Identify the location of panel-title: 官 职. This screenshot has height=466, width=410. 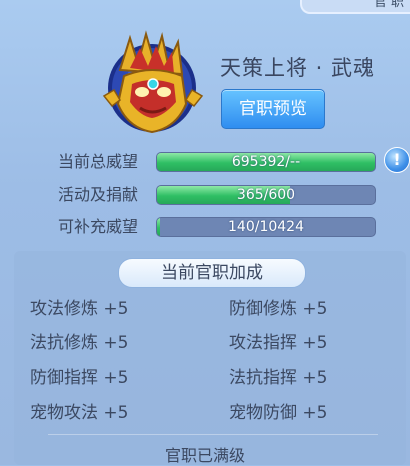
(388, 5).